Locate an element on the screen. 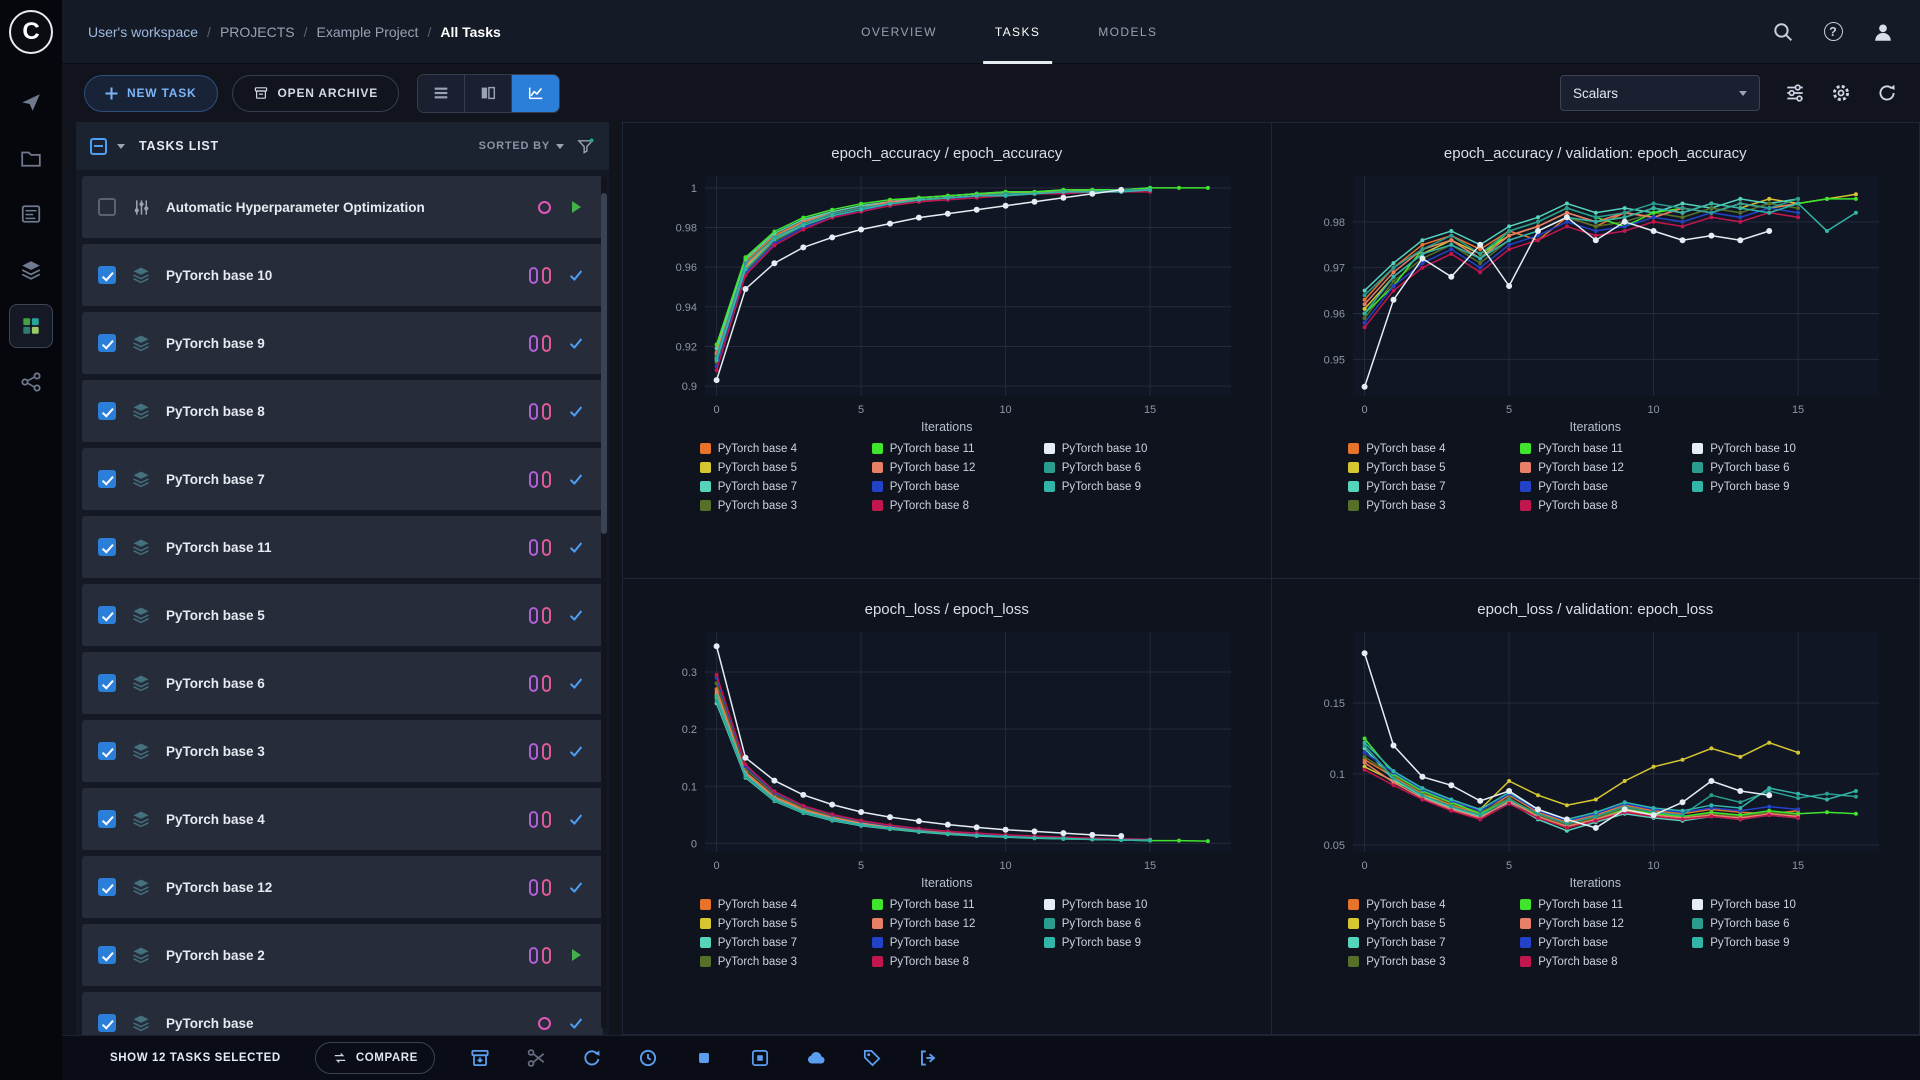 The image size is (1920, 1080). task-row: Automatic Hyperparameter Optimization is located at coordinates (342, 207).